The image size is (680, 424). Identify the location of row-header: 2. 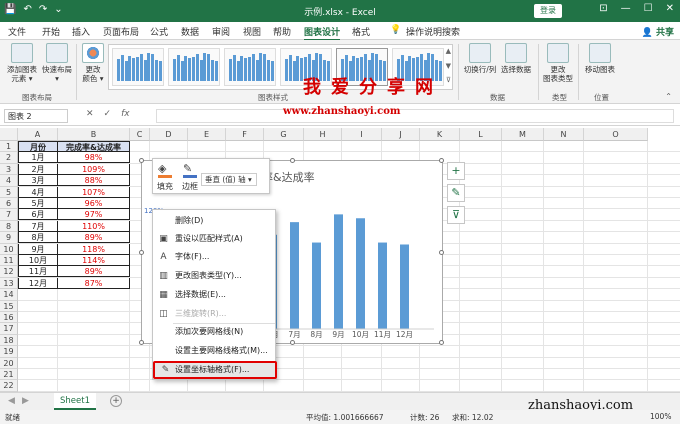
(9, 158).